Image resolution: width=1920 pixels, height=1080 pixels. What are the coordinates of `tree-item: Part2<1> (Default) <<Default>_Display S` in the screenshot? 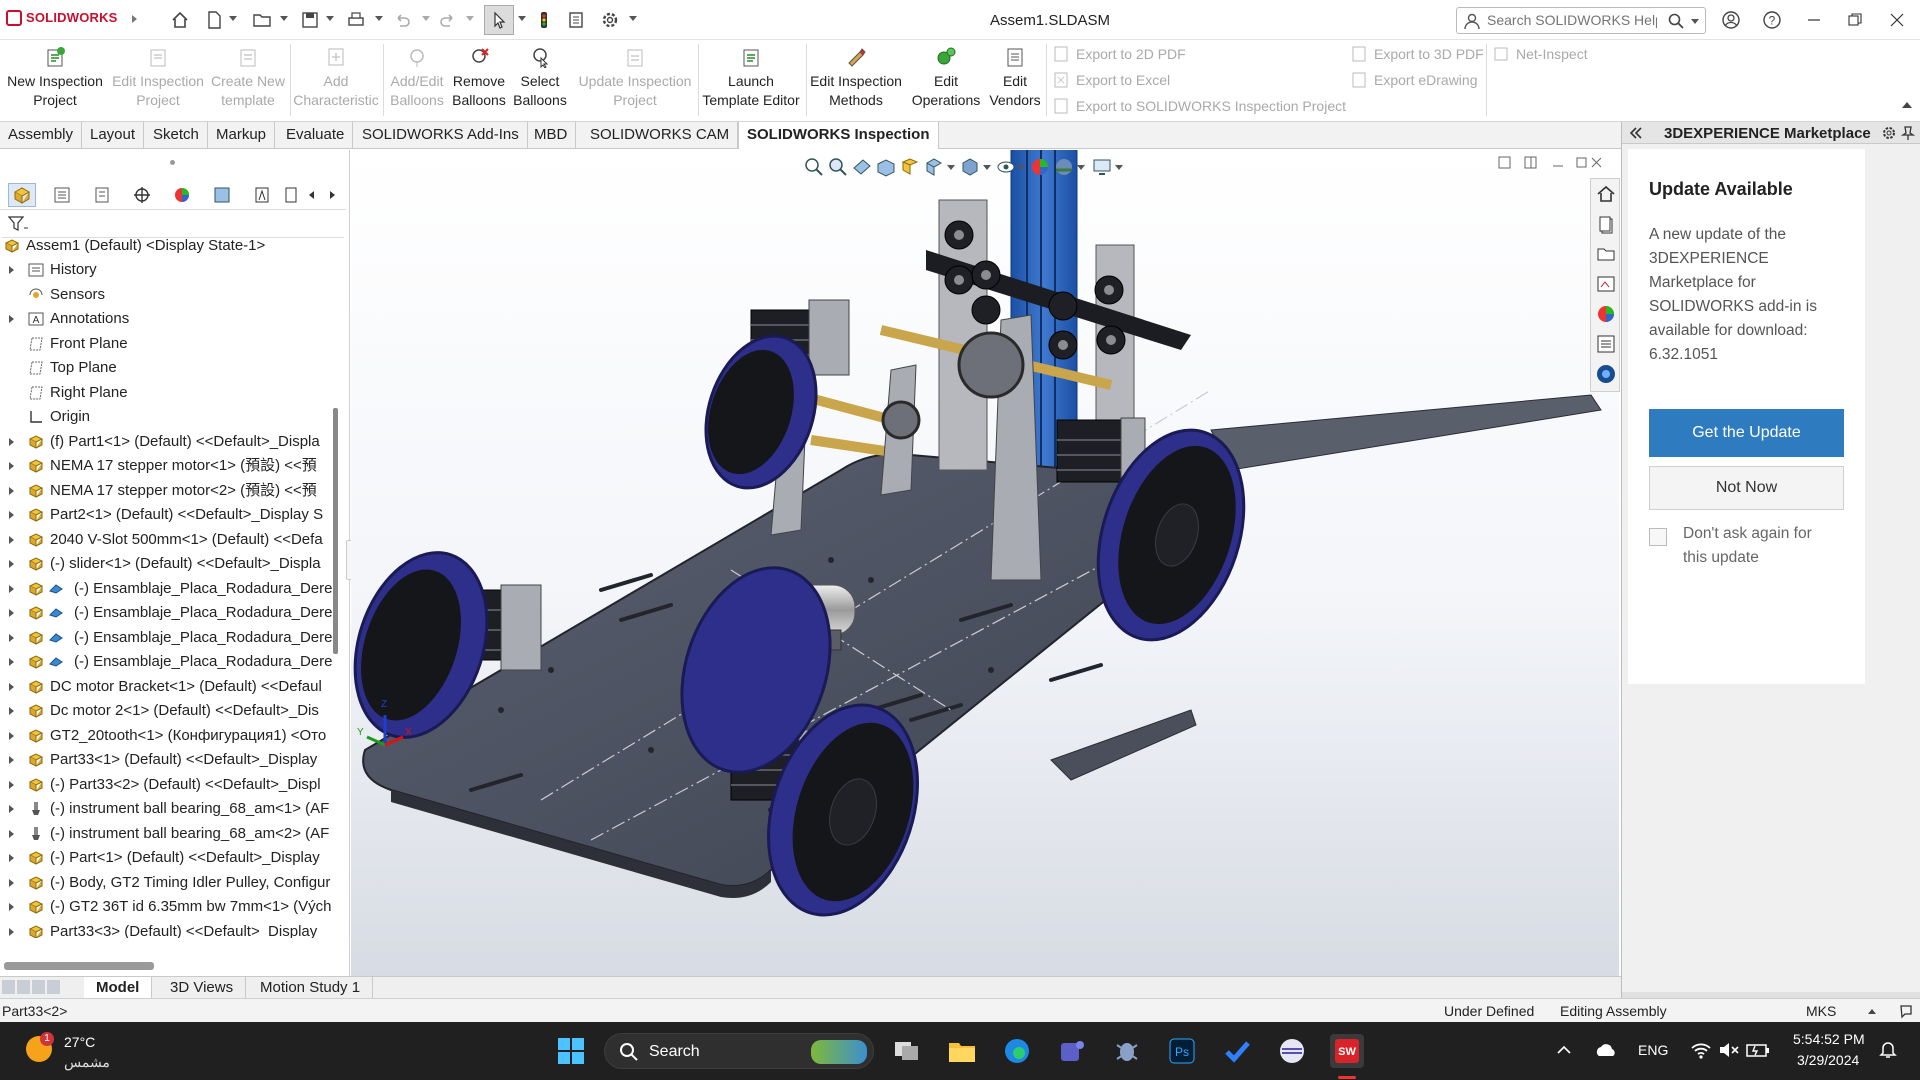 It's located at (166, 515).